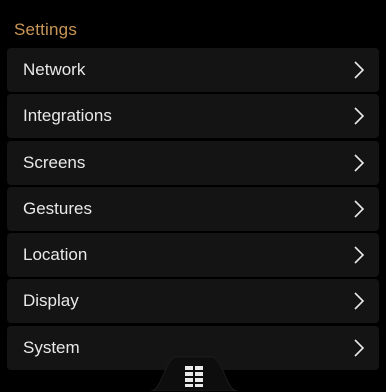 This screenshot has height=392, width=386. Describe the element at coordinates (193, 70) in the screenshot. I see `menu-item-network: Network` at that location.